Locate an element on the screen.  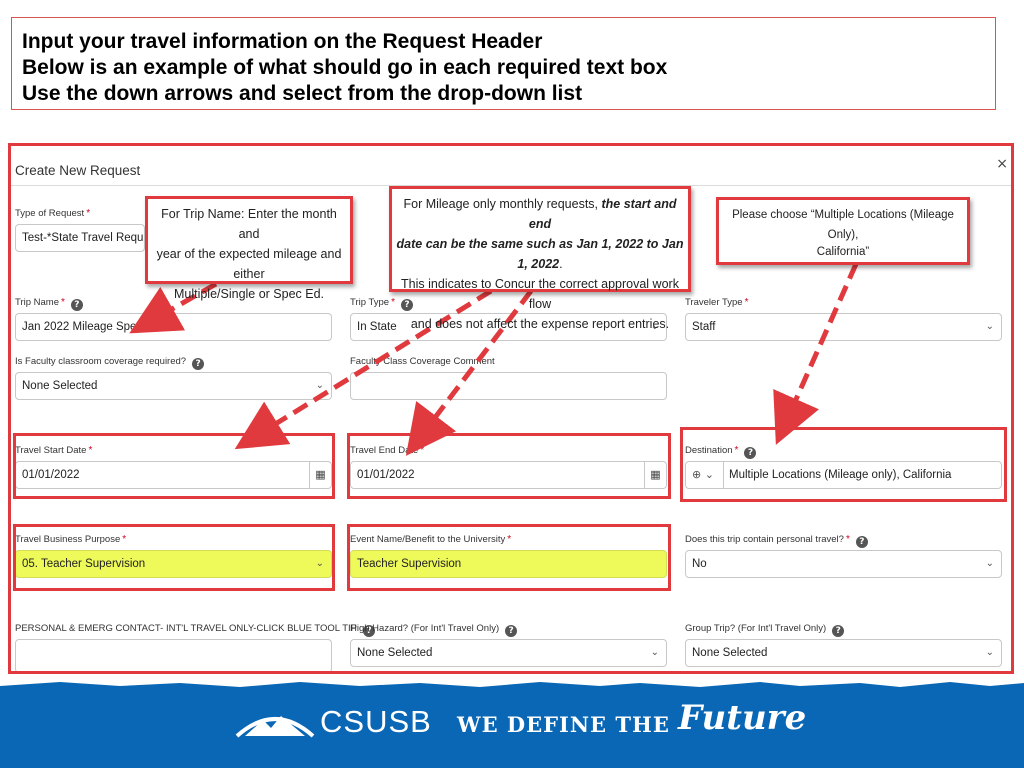
highlight-end-date is located at coordinates (509, 466).